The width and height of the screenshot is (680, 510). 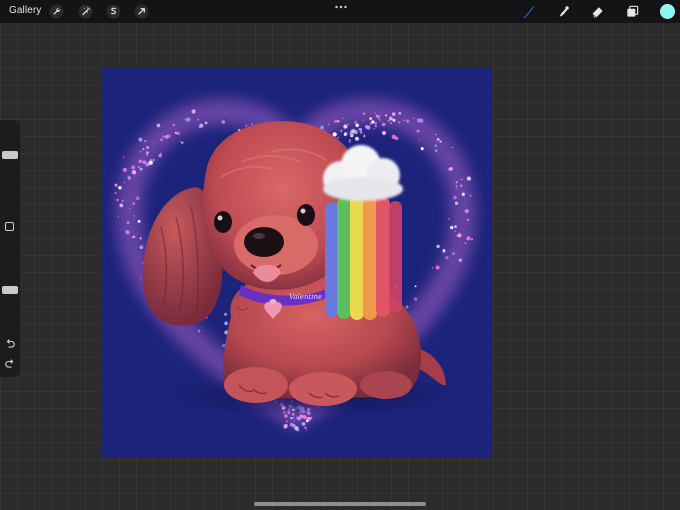 I want to click on modify-square-icon, so click(x=9, y=226).